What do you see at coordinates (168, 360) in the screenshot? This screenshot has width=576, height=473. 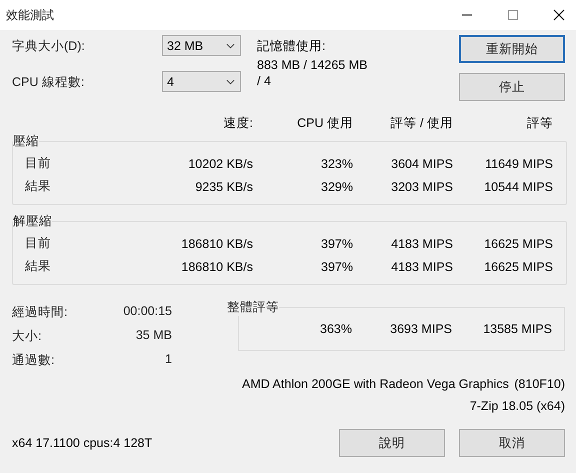 I see `stat-value: 1` at bounding box center [168, 360].